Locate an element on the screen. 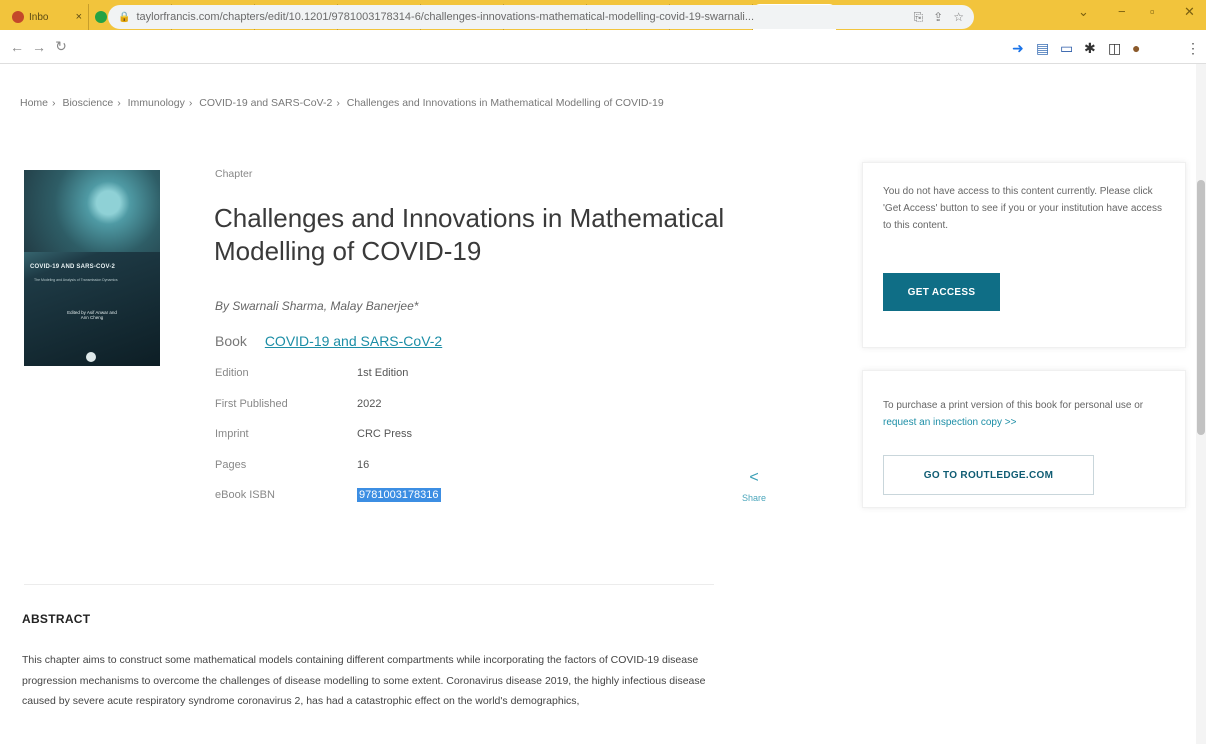  bookmark-star-icon: ☆ is located at coordinates (958, 17).